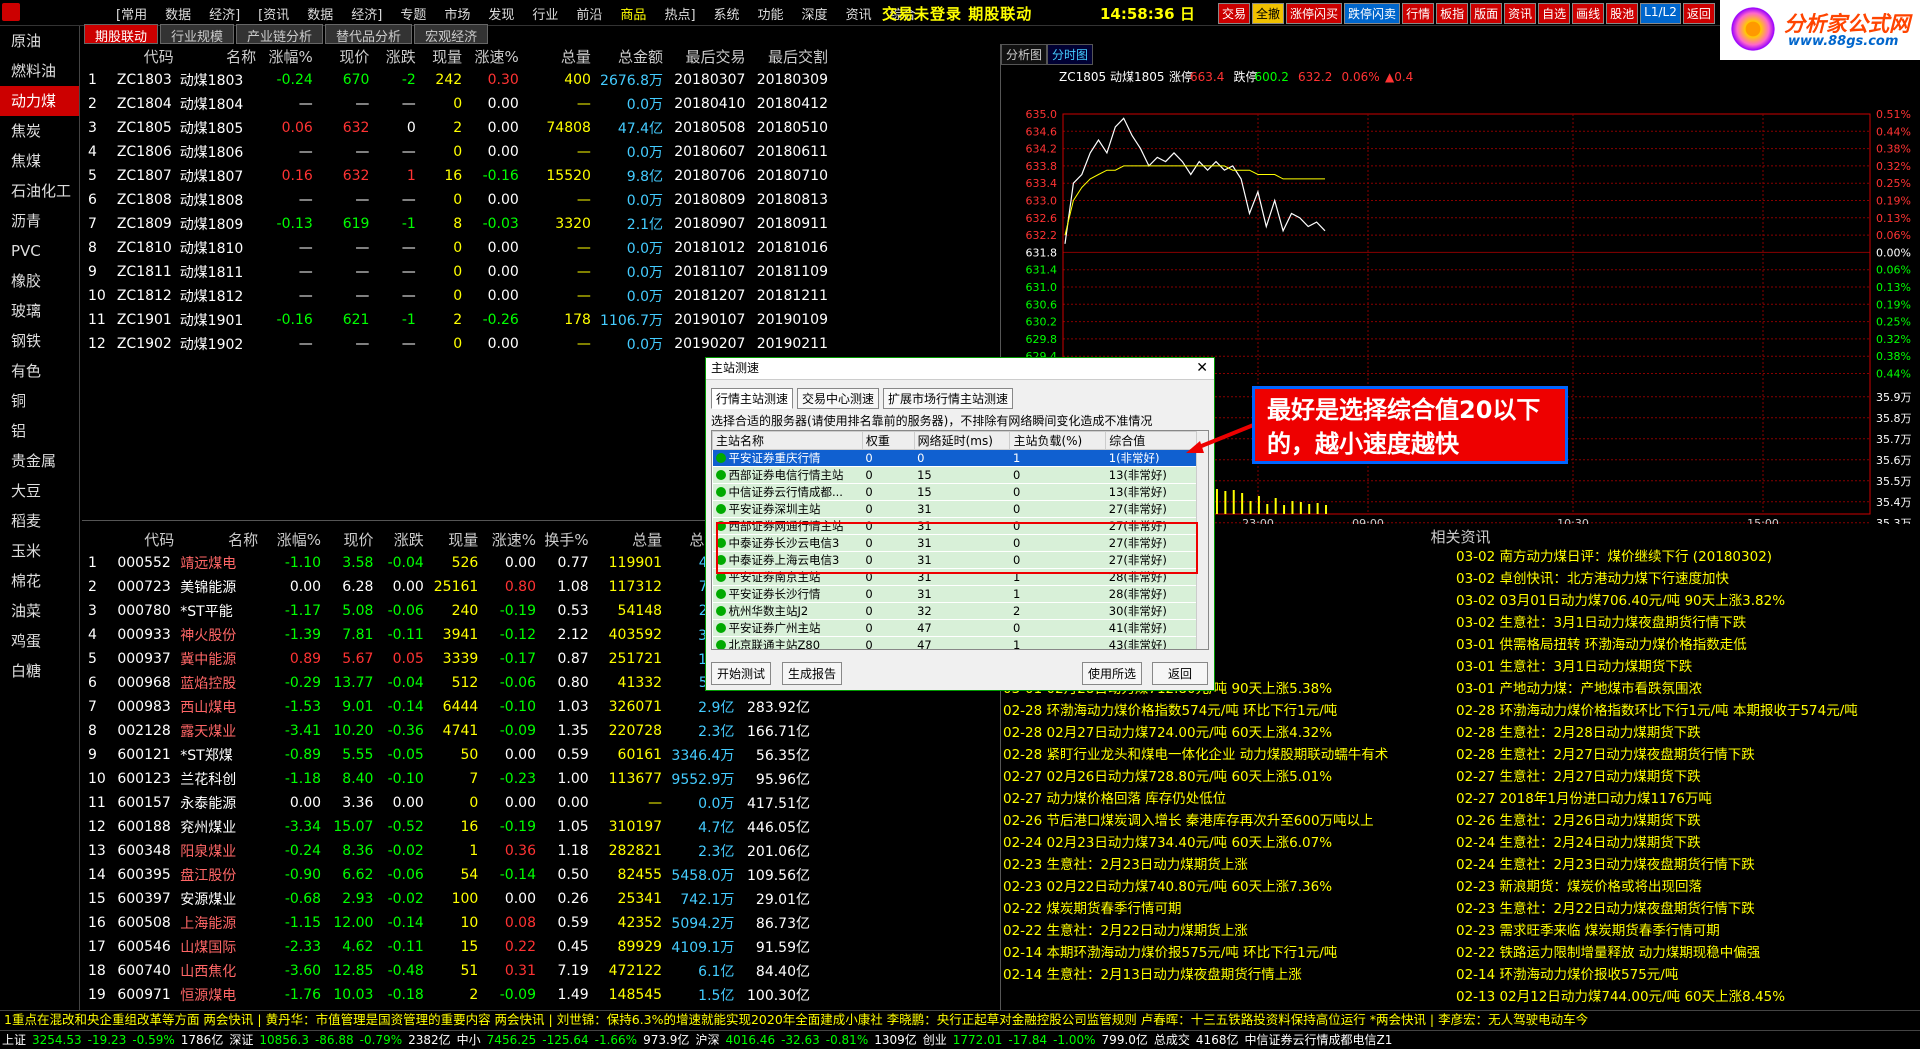 The width and height of the screenshot is (1920, 1049). What do you see at coordinates (1202, 368) in the screenshot?
I see `close-icon: ✕` at bounding box center [1202, 368].